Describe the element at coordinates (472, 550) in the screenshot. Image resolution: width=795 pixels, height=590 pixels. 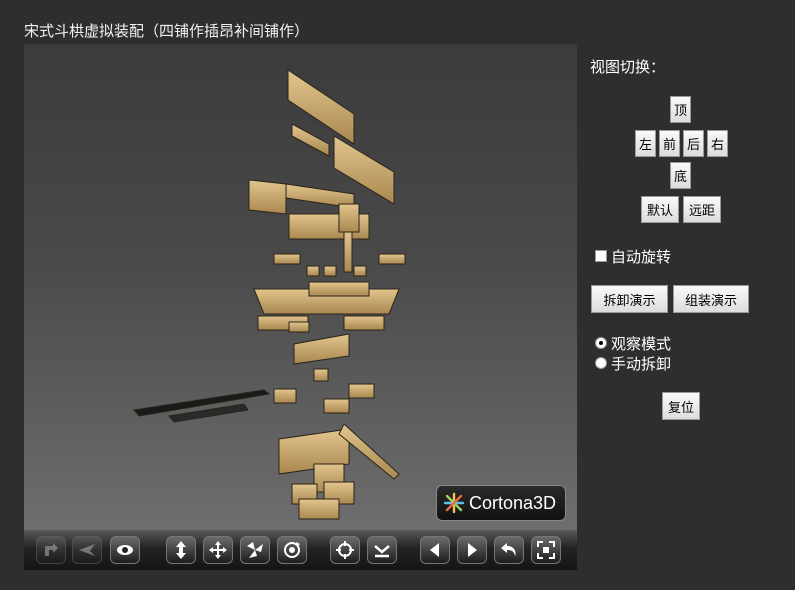
I see `next-icon` at that location.